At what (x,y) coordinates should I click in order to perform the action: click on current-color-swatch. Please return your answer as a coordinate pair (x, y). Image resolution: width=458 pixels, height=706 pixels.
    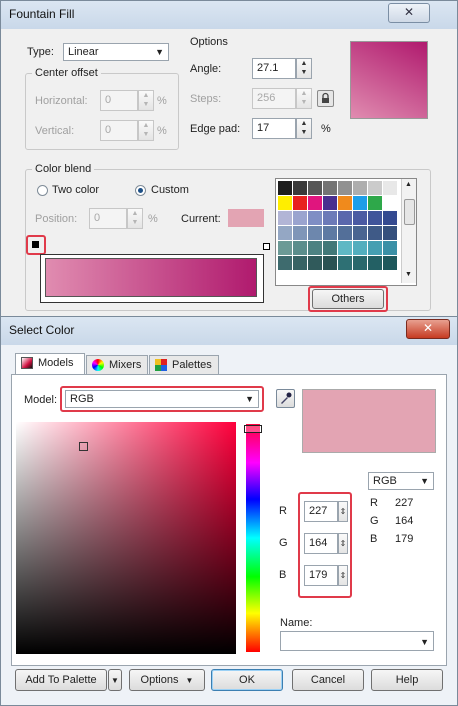
    Looking at the image, I should click on (246, 218).